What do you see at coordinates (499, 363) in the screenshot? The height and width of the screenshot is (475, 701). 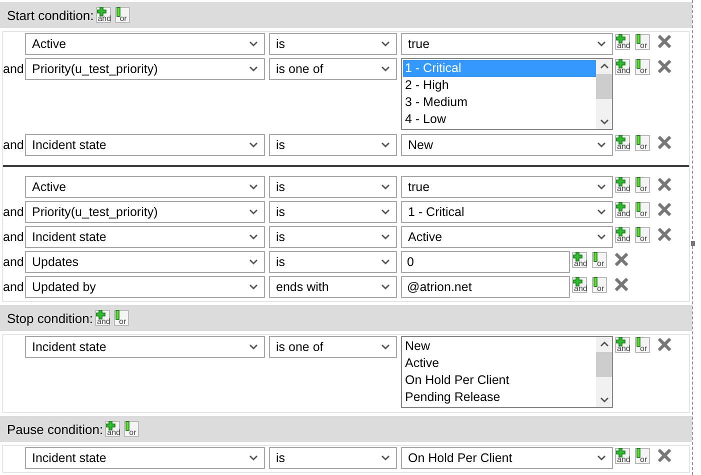 I see `list-option: Active` at bounding box center [499, 363].